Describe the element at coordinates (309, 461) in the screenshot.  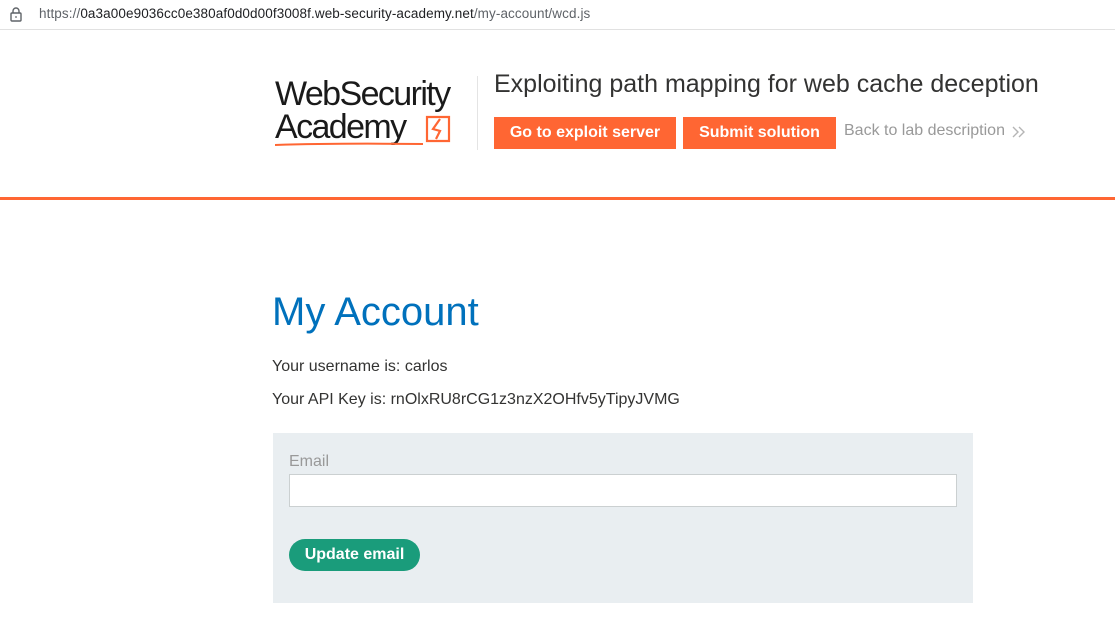
I see `email-label: Email` at that location.